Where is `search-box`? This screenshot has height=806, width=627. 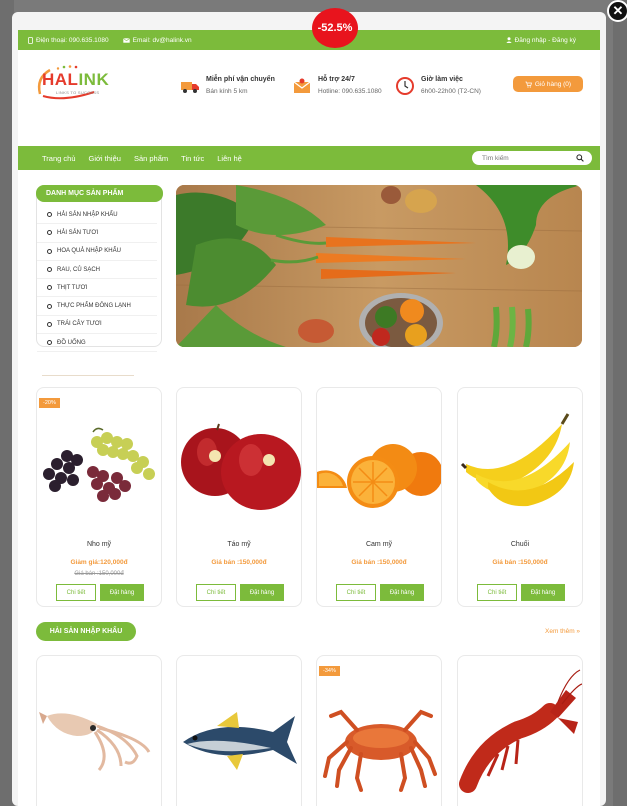 search-box is located at coordinates (532, 158).